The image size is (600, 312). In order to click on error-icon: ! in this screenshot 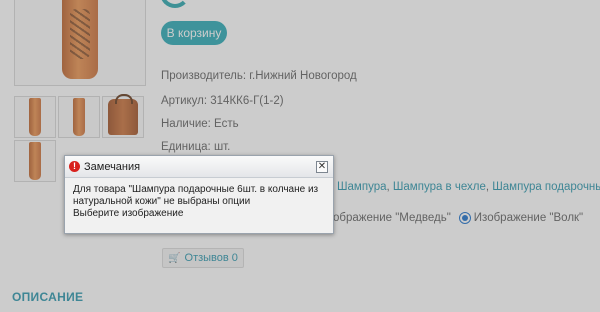, I will do `click(74, 166)`.